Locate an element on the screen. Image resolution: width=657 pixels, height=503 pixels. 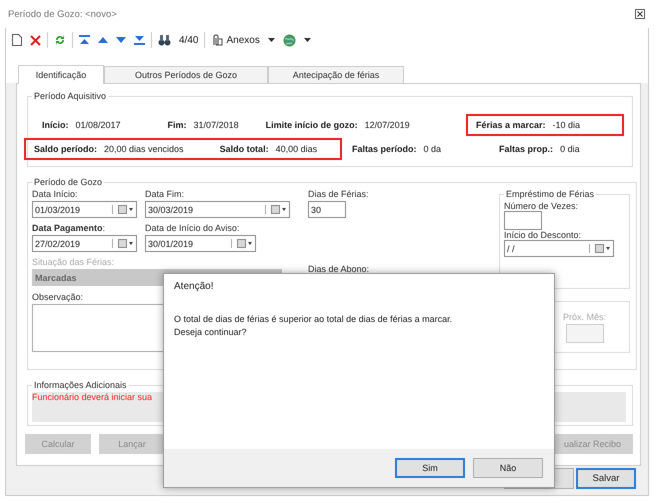
field-label: Dias de Abono: is located at coordinates (339, 270).